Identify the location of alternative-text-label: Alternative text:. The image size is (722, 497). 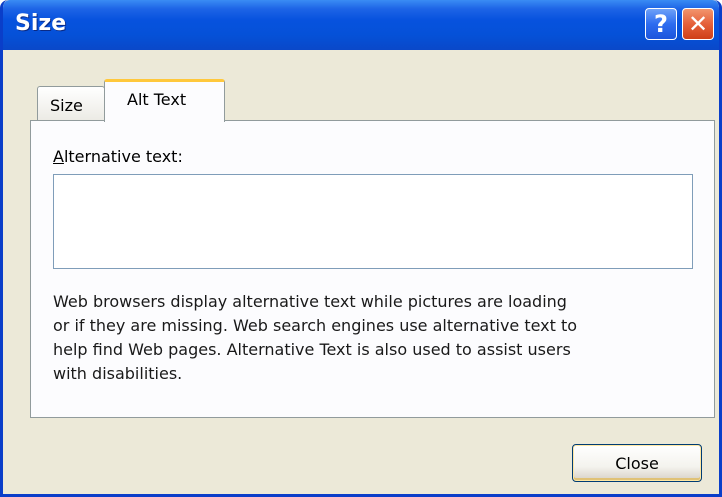
(118, 156).